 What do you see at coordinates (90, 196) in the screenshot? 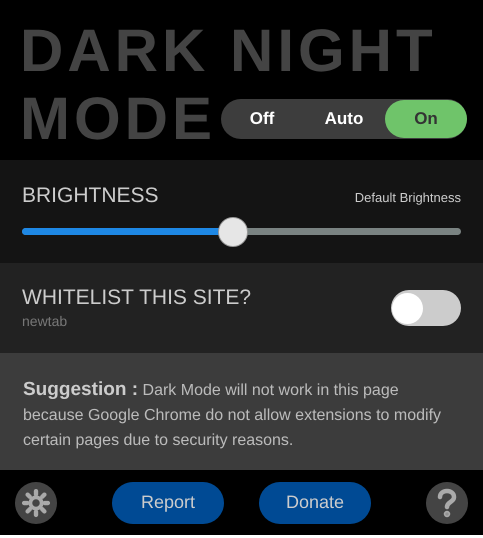
I see `brightness-label: BRIGHTNESS` at bounding box center [90, 196].